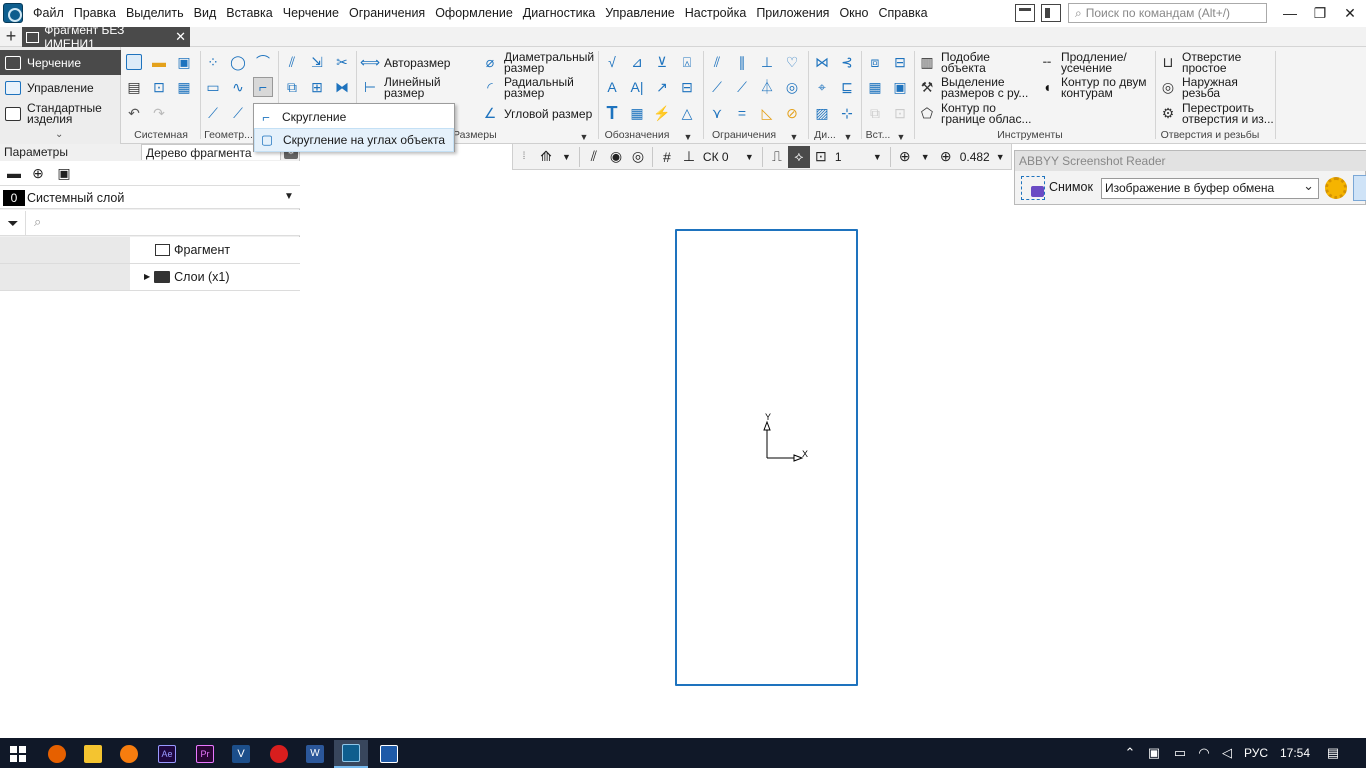  I want to click on insert-disabled-2-icon: ⊡, so click(900, 113).